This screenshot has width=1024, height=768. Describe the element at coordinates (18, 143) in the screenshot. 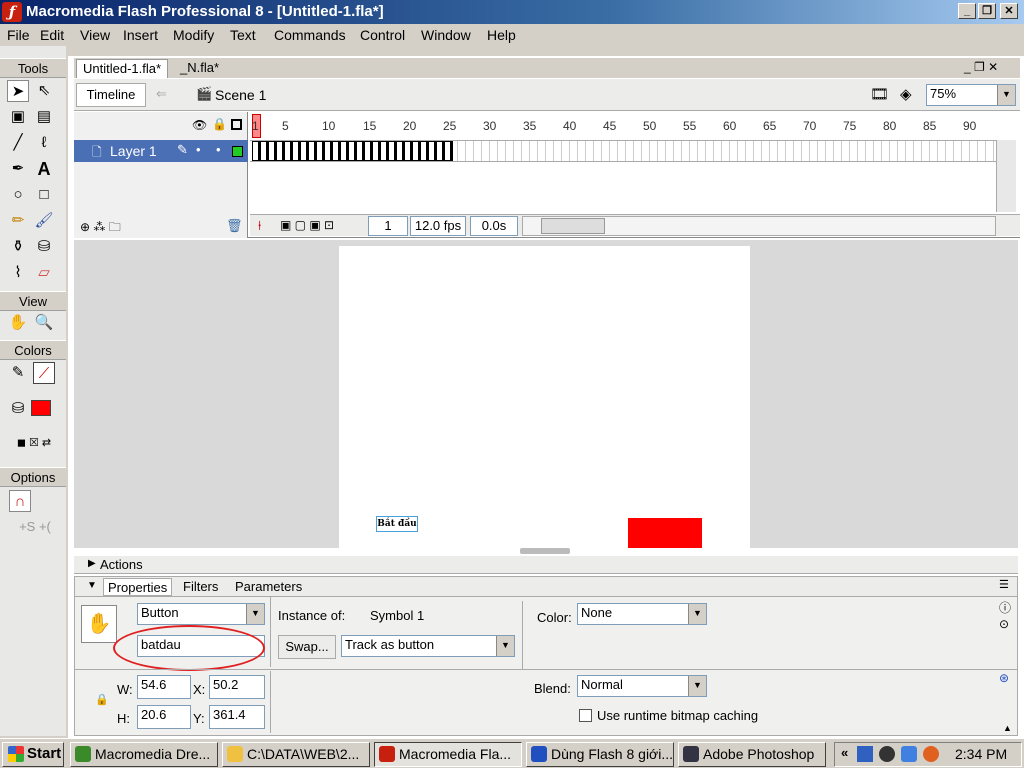

I see `line-tool-icon: ╱` at that location.